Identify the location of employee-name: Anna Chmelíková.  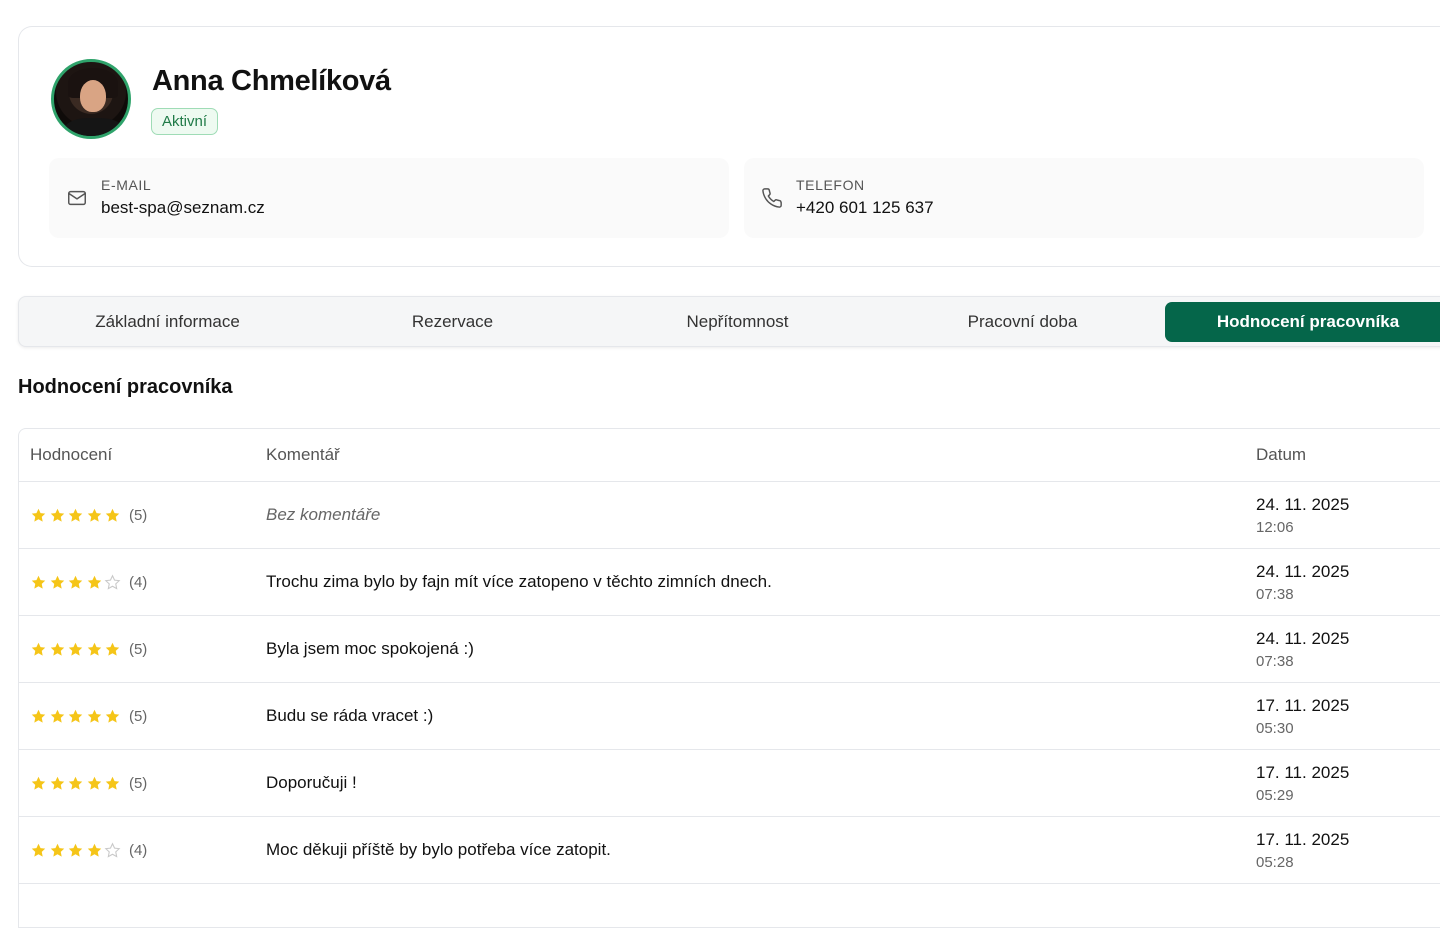
(271, 81).